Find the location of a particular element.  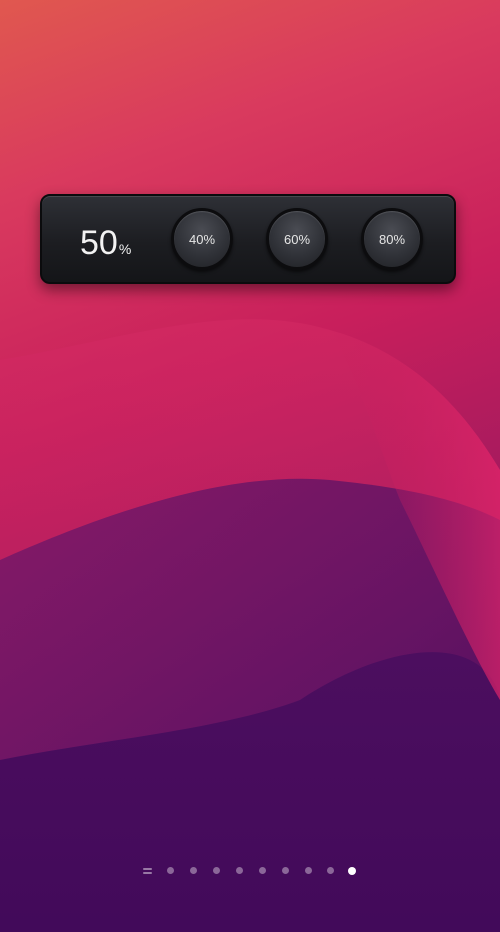

level-60-label: 60% is located at coordinates (297, 239).